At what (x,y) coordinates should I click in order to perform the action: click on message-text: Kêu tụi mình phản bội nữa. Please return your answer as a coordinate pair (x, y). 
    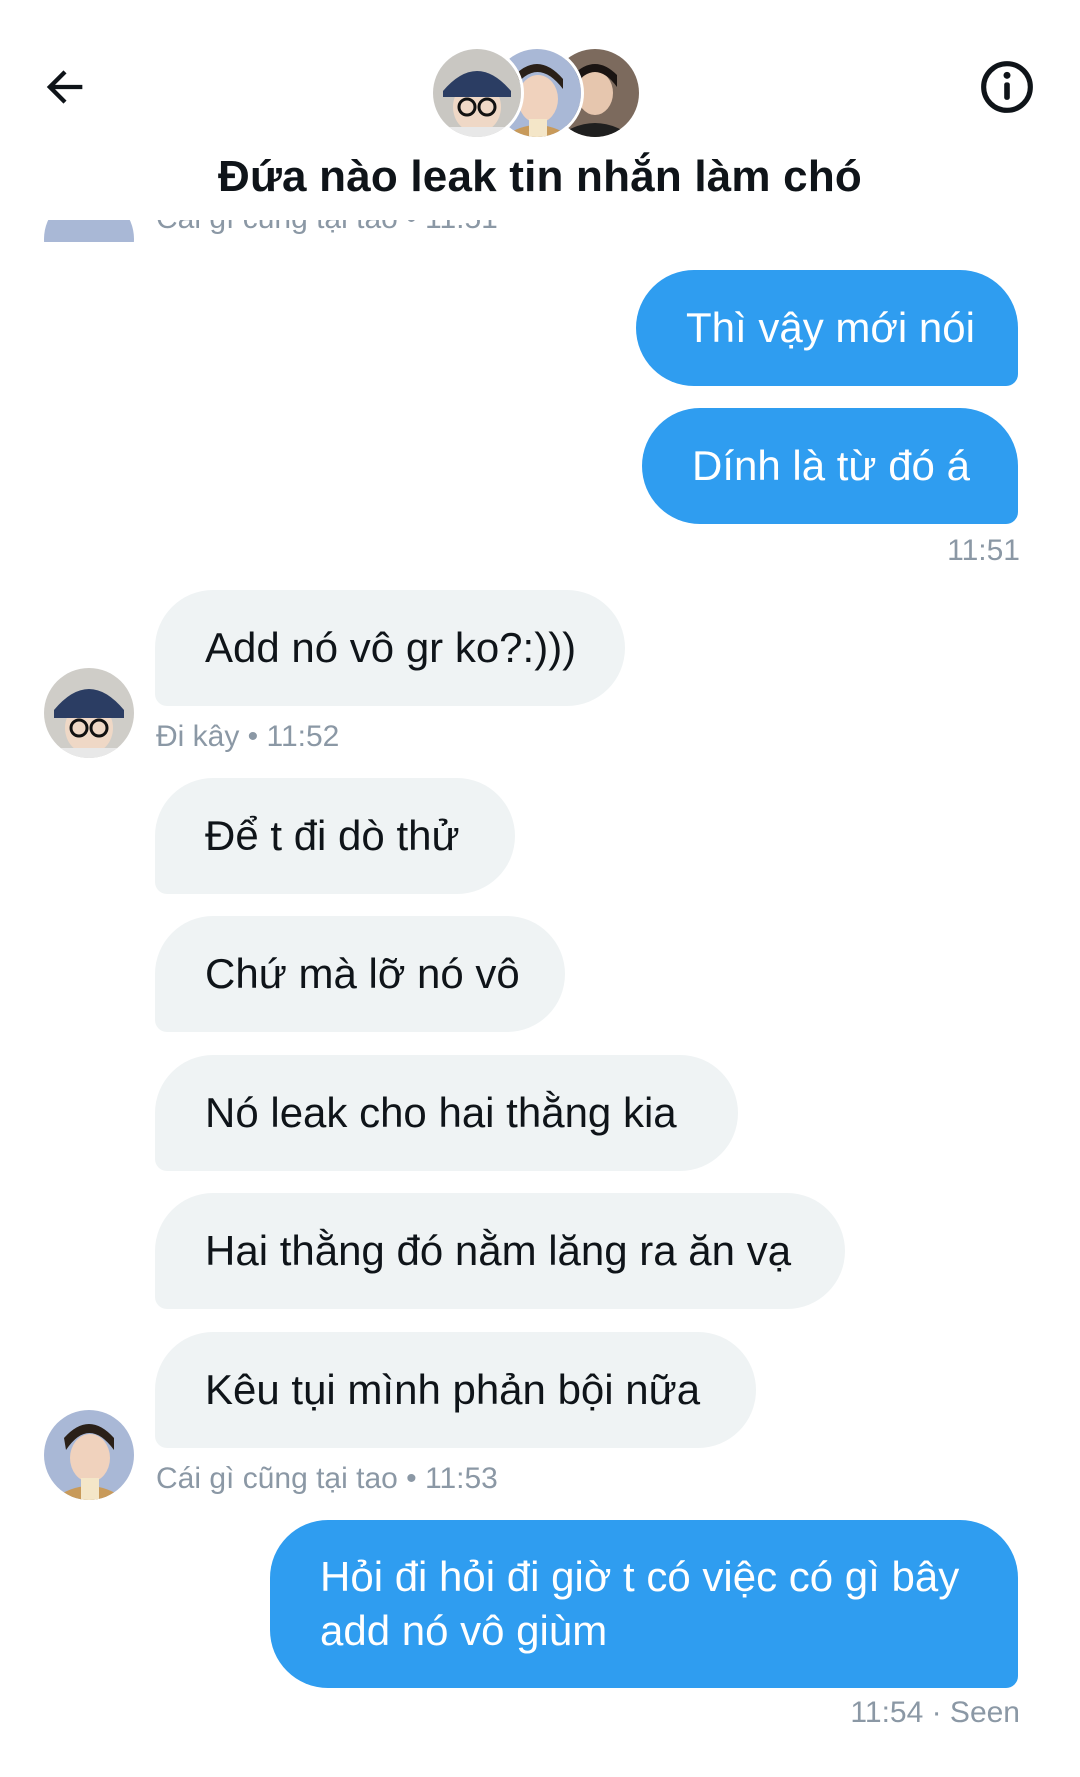
    Looking at the image, I should click on (453, 1389).